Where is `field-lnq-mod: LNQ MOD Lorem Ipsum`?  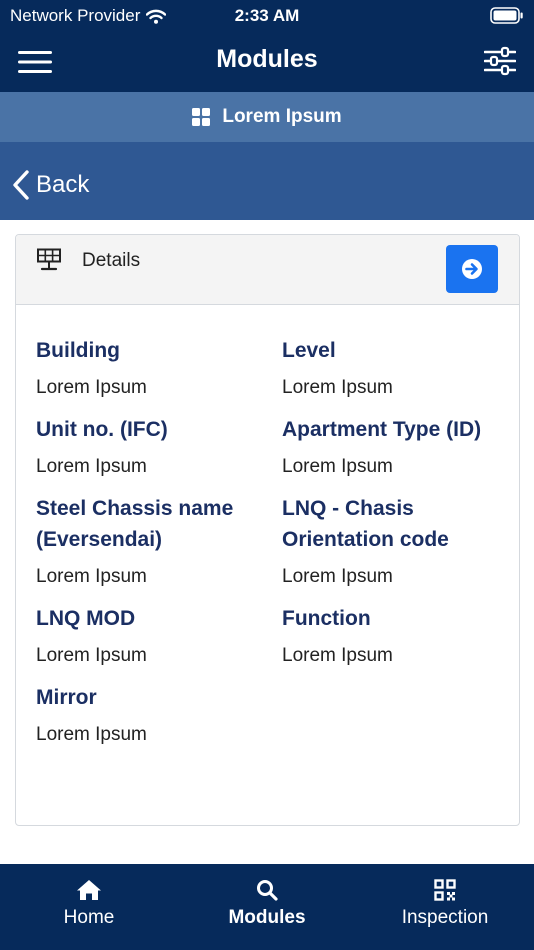 field-lnq-mod: LNQ MOD Lorem Ipsum is located at coordinates (159, 635).